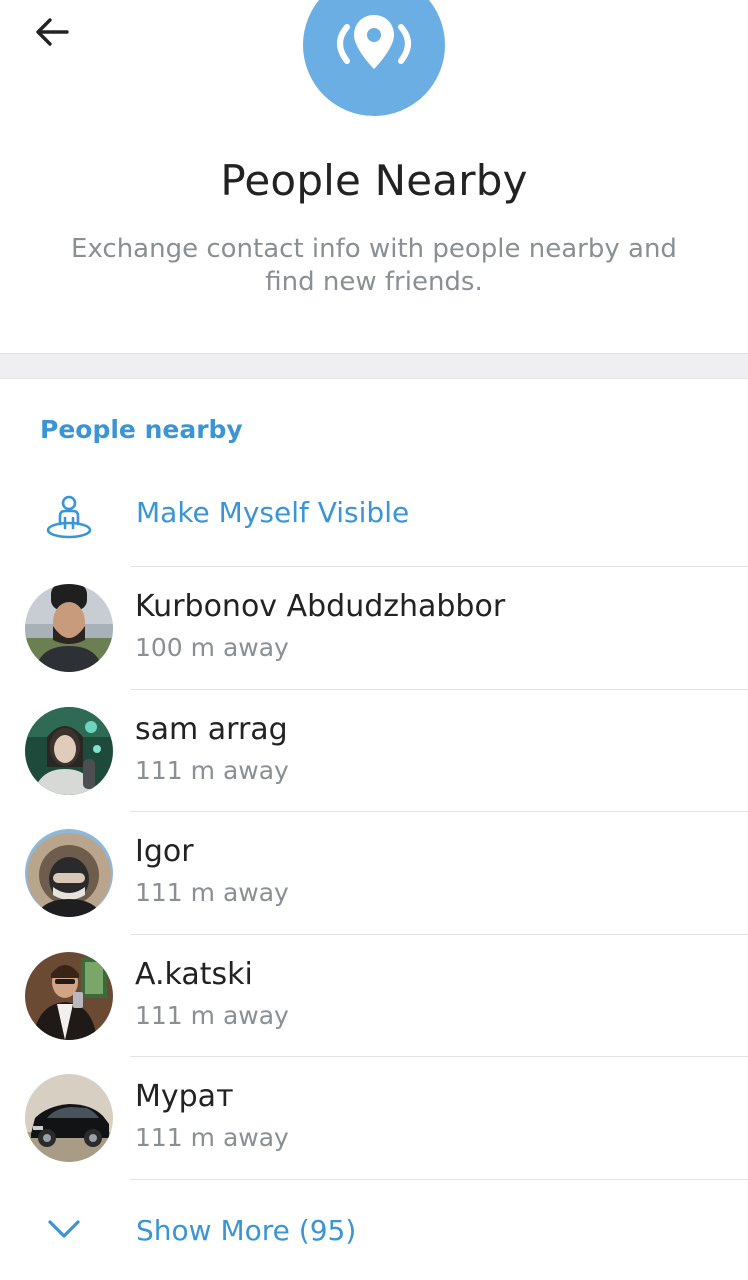  What do you see at coordinates (374, 1118) in the screenshot?
I see `person-row-5: Мурат 111 m away` at bounding box center [374, 1118].